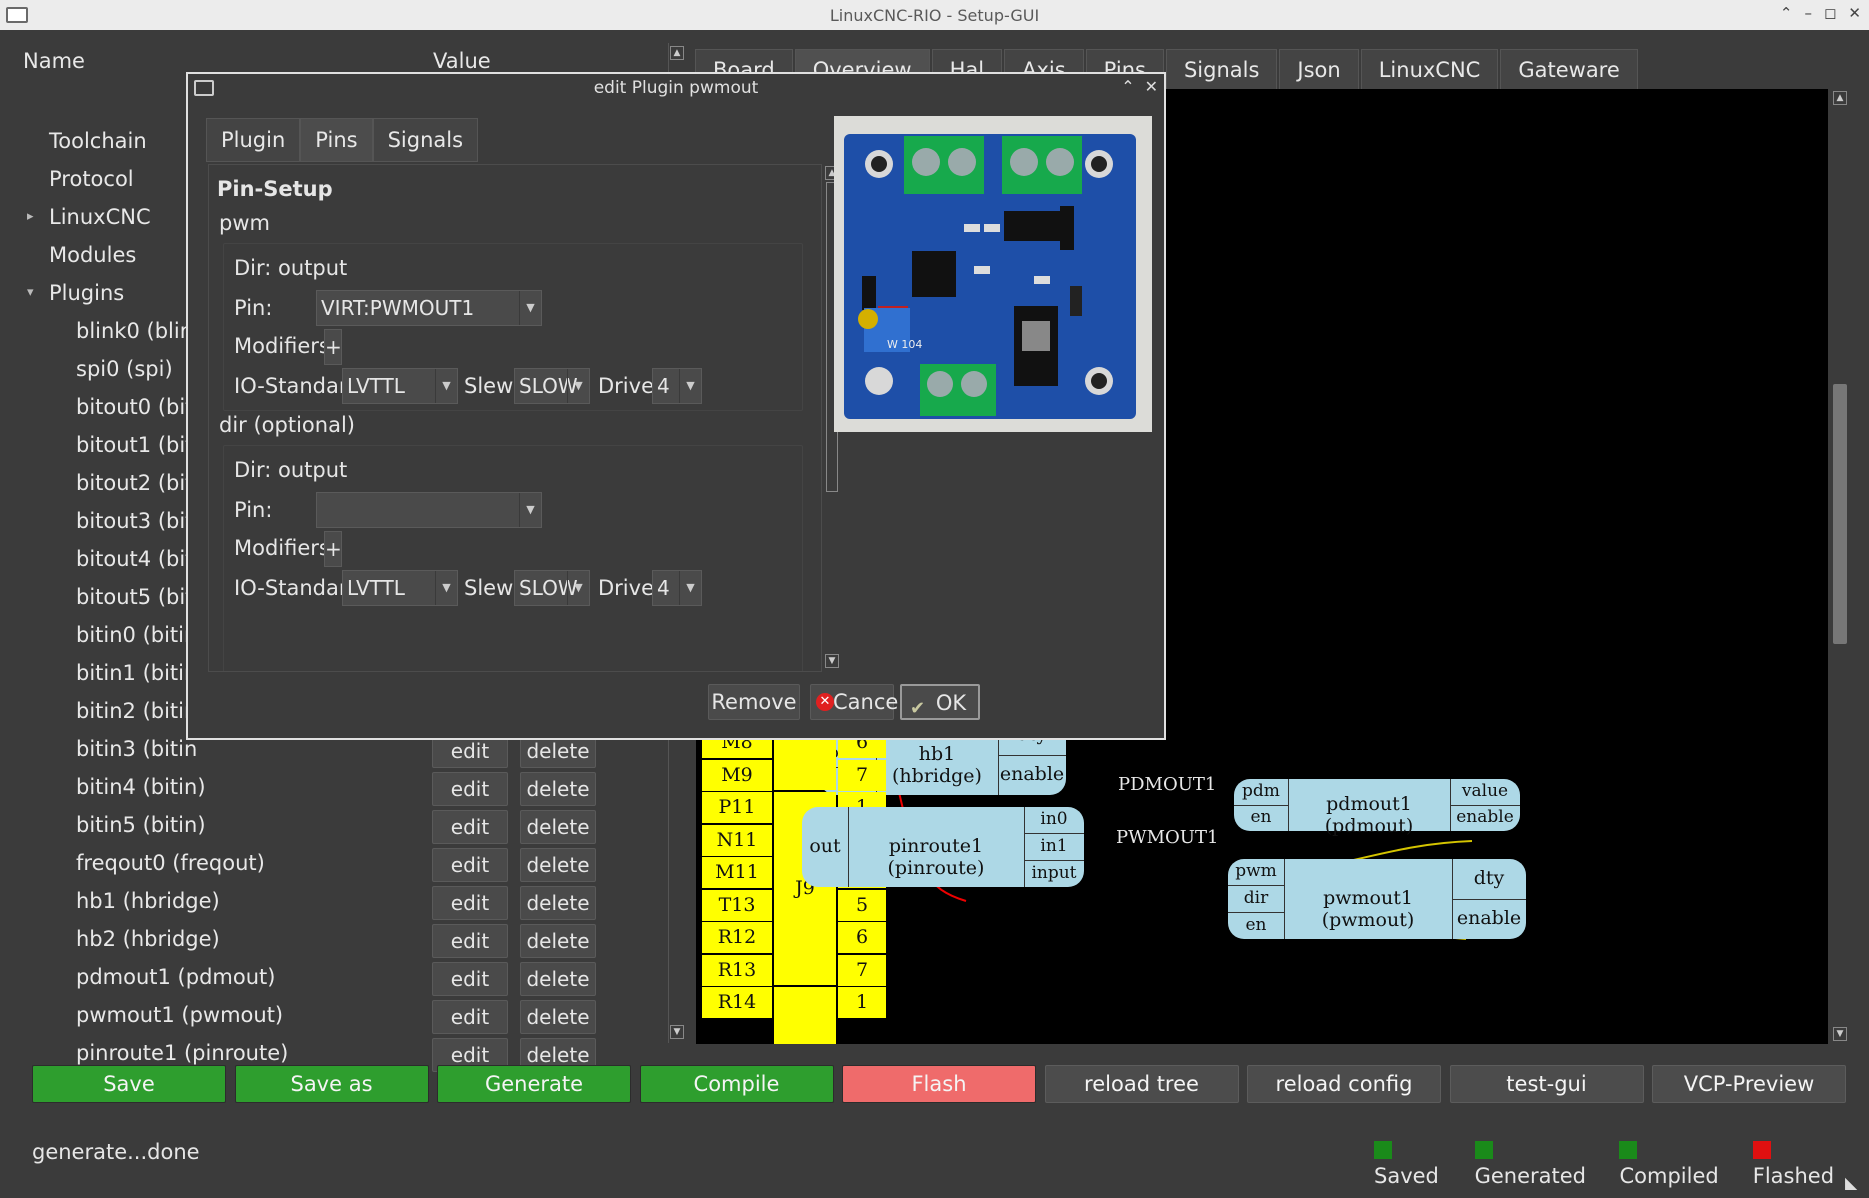 The height and width of the screenshot is (1198, 1869). I want to click on flash-button: Flash, so click(939, 1084).